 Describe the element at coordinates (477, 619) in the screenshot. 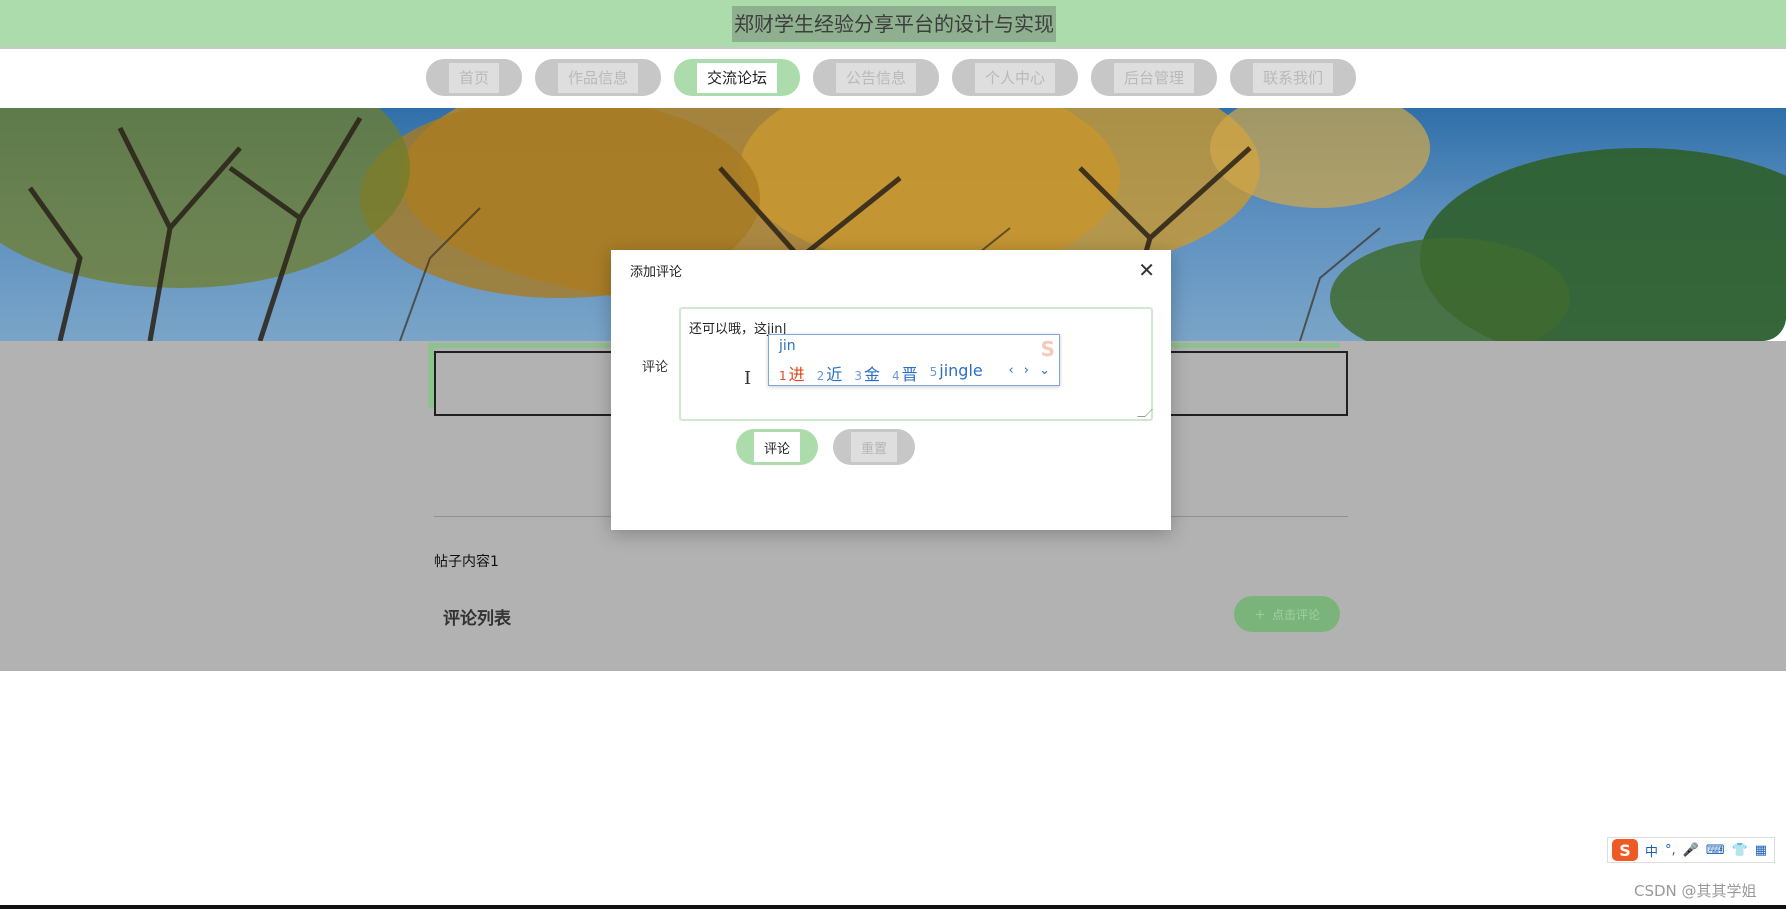

I see `comments-list-title: 评论列表` at that location.